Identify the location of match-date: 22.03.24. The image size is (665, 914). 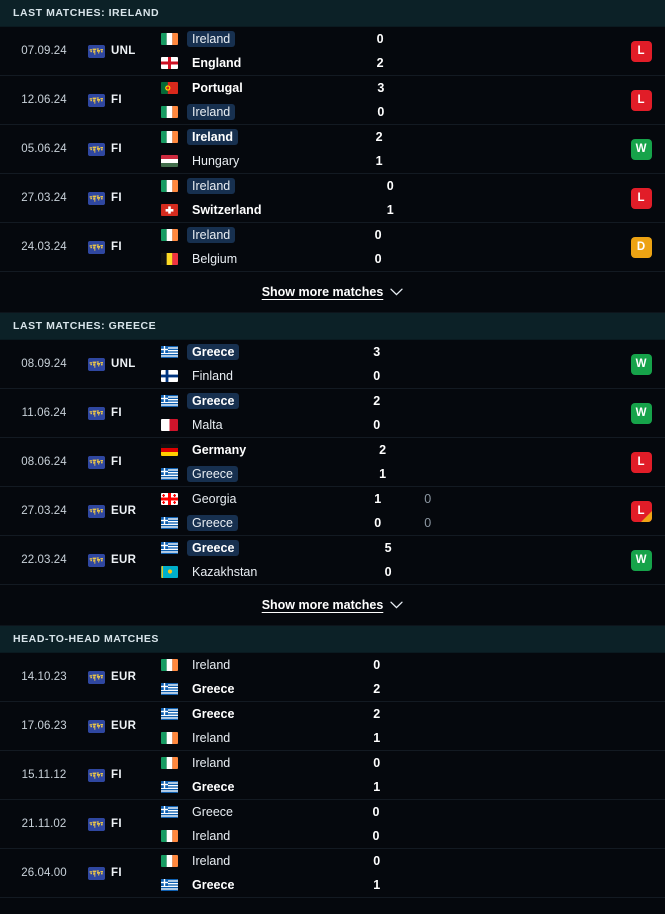
(44, 560).